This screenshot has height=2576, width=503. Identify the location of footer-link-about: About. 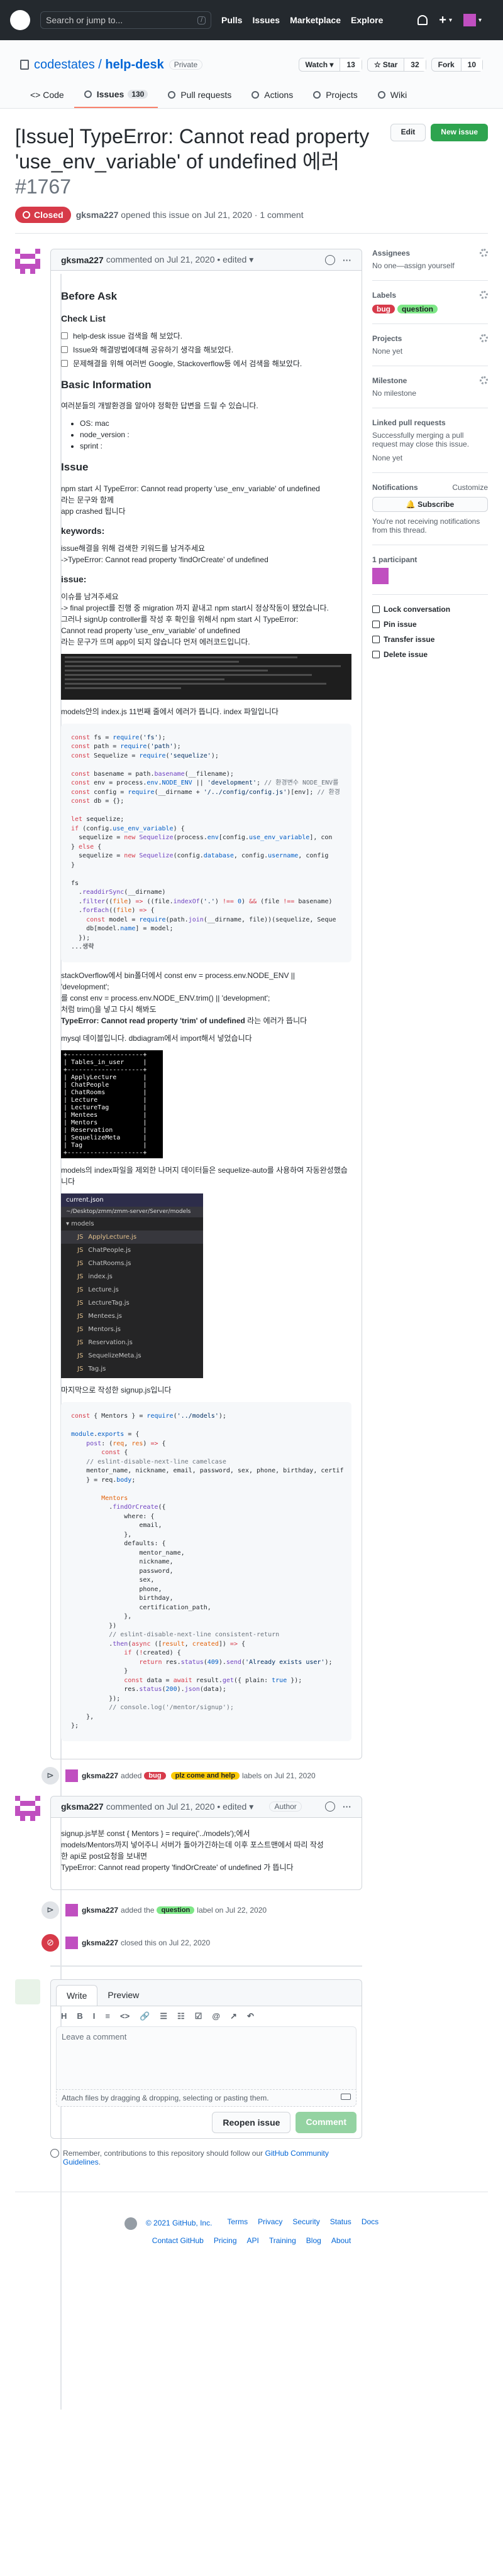
(341, 2240).